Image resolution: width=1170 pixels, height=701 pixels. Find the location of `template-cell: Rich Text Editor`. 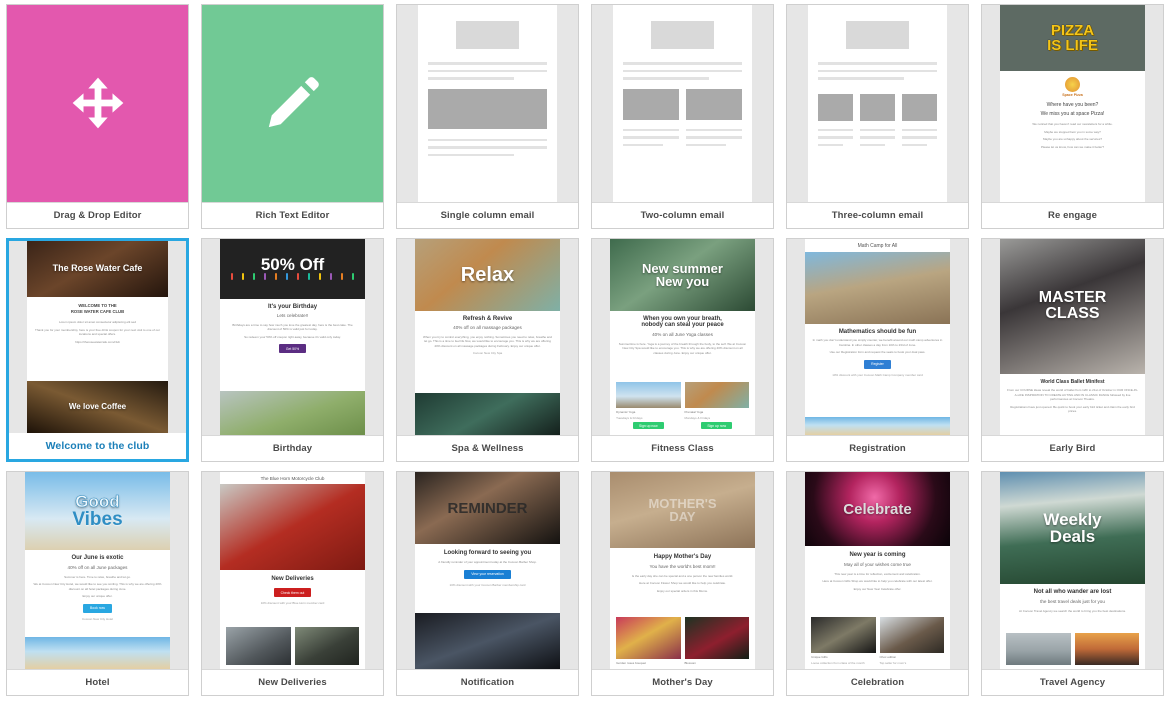

template-cell: Rich Text Editor is located at coordinates (292, 117).